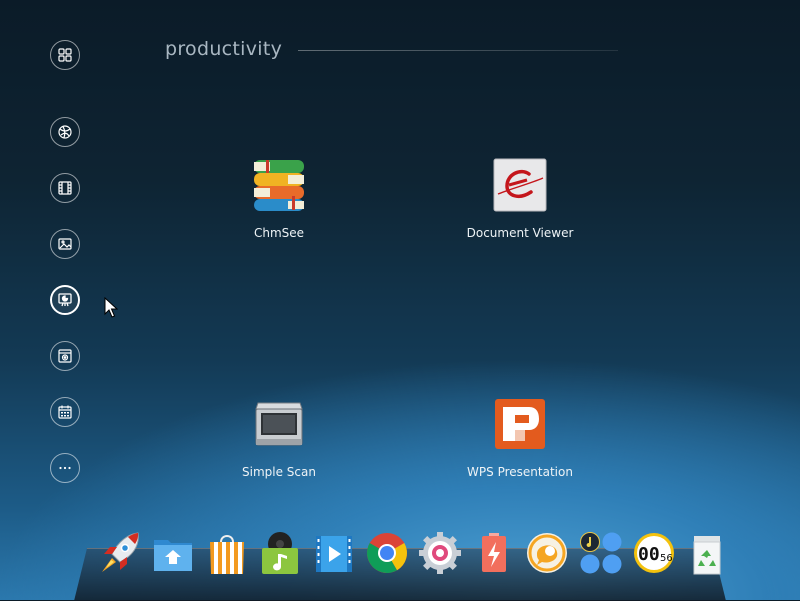  I want to click on app-wps-presentation: WPS Presentation, so click(520, 438).